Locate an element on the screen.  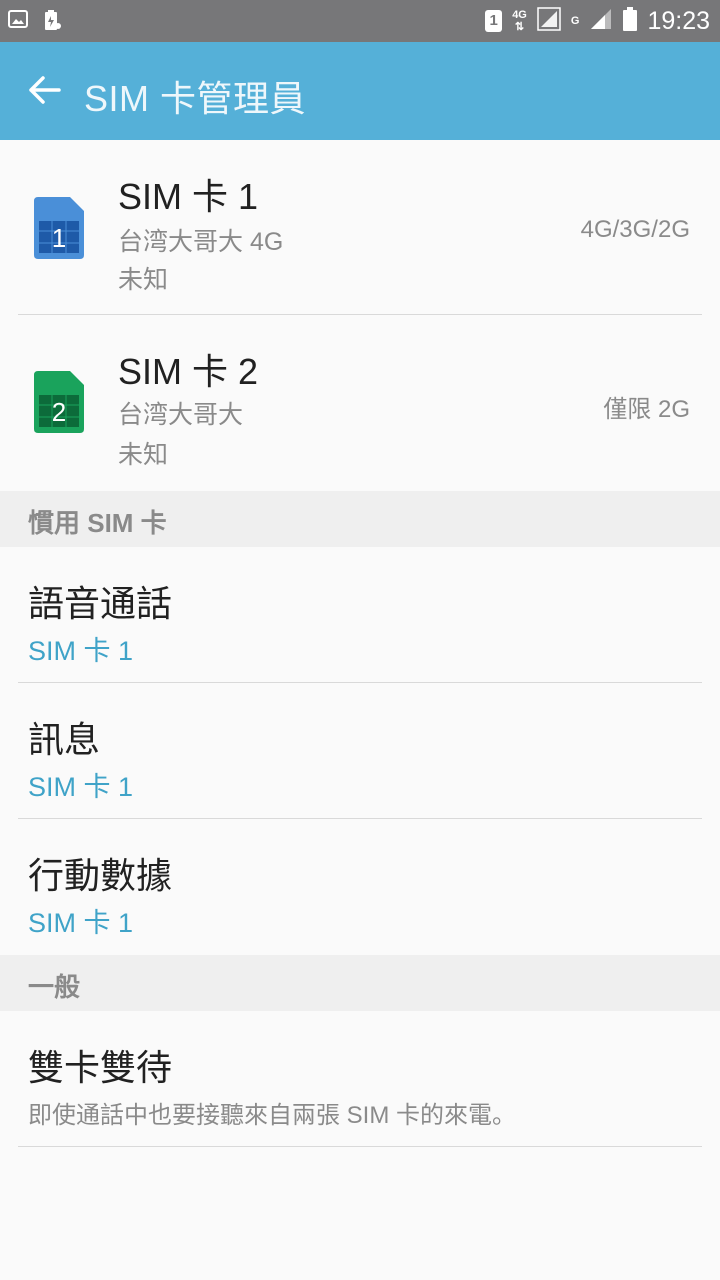
sim-card-2-row: 2 SIM 卡 2 台湾大哥大 未知 僅限 2G is located at coordinates (360, 402).